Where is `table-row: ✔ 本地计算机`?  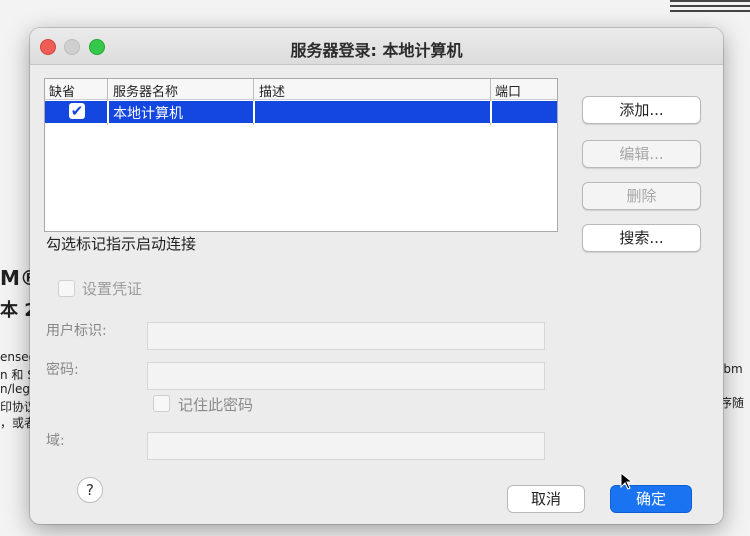
table-row: ✔ 本地计算机 is located at coordinates (301, 112).